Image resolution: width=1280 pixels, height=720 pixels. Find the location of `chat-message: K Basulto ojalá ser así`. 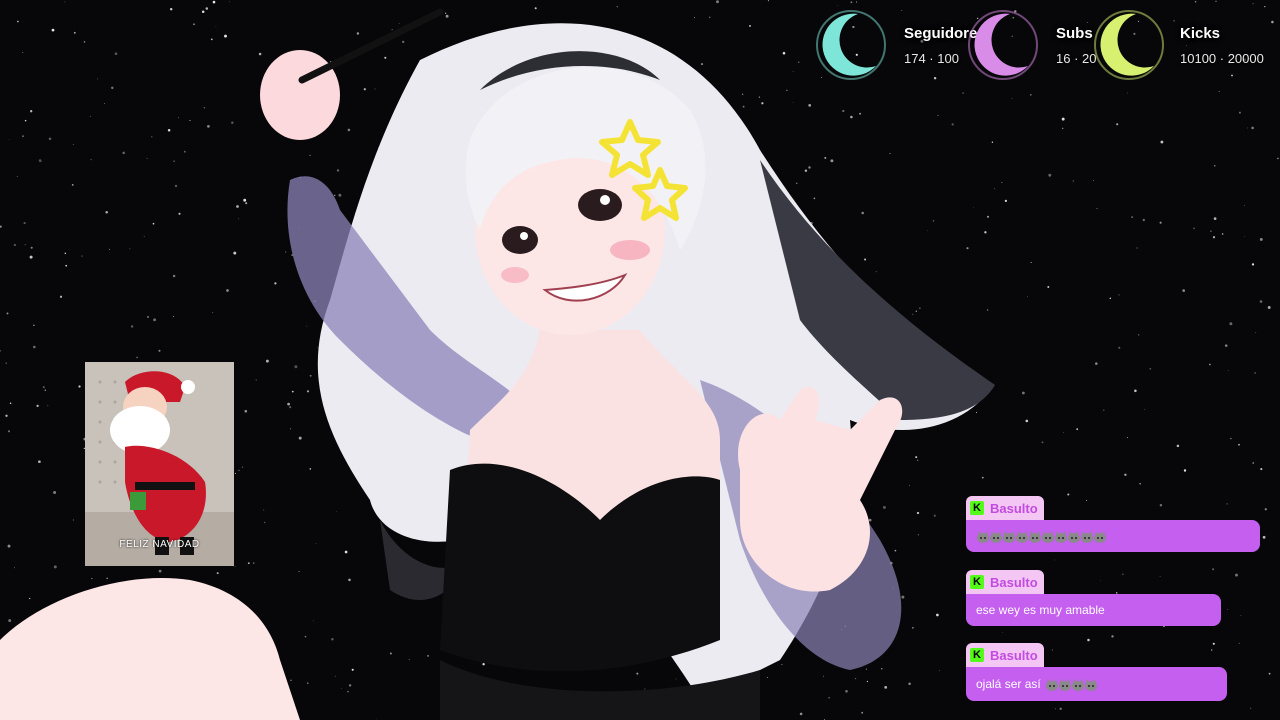

chat-message: K Basulto ojalá ser así is located at coordinates (1097, 672).